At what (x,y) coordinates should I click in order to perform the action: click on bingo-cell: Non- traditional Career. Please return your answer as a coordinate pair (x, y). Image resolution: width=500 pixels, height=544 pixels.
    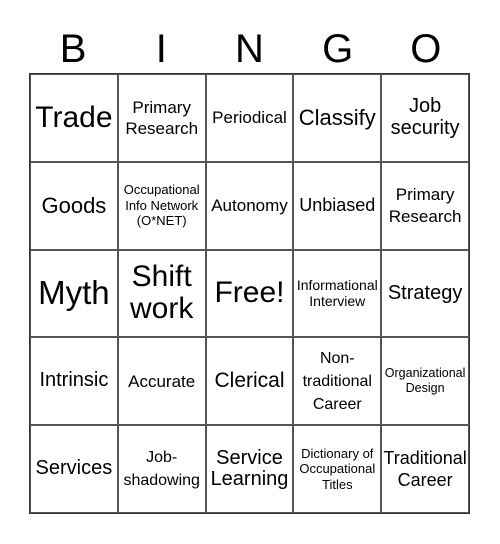
    Looking at the image, I should click on (337, 381).